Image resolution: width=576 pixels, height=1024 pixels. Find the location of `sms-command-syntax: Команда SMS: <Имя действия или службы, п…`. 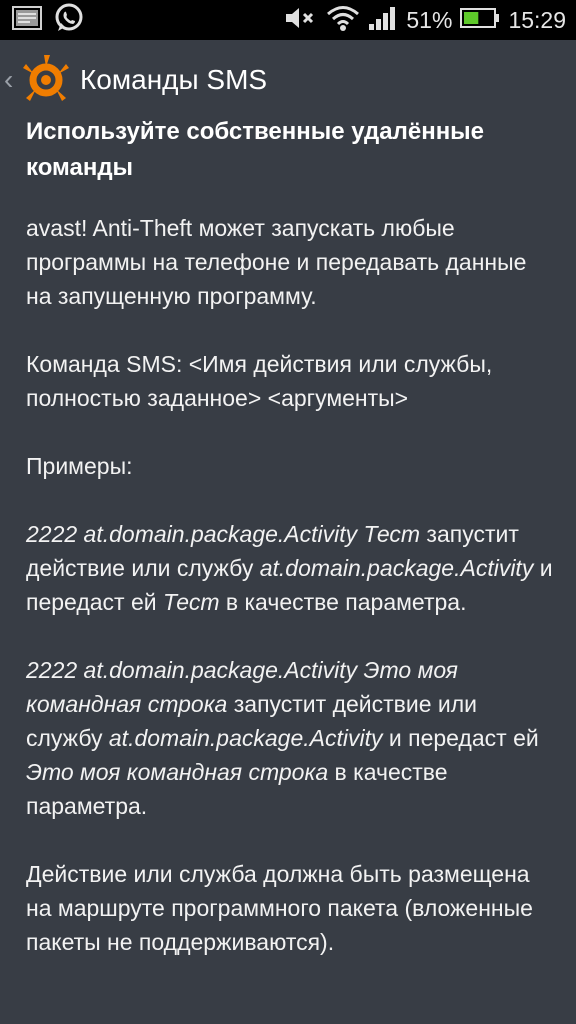

sms-command-syntax: Команда SMS: <Имя действия или службы, п… is located at coordinates (259, 381).